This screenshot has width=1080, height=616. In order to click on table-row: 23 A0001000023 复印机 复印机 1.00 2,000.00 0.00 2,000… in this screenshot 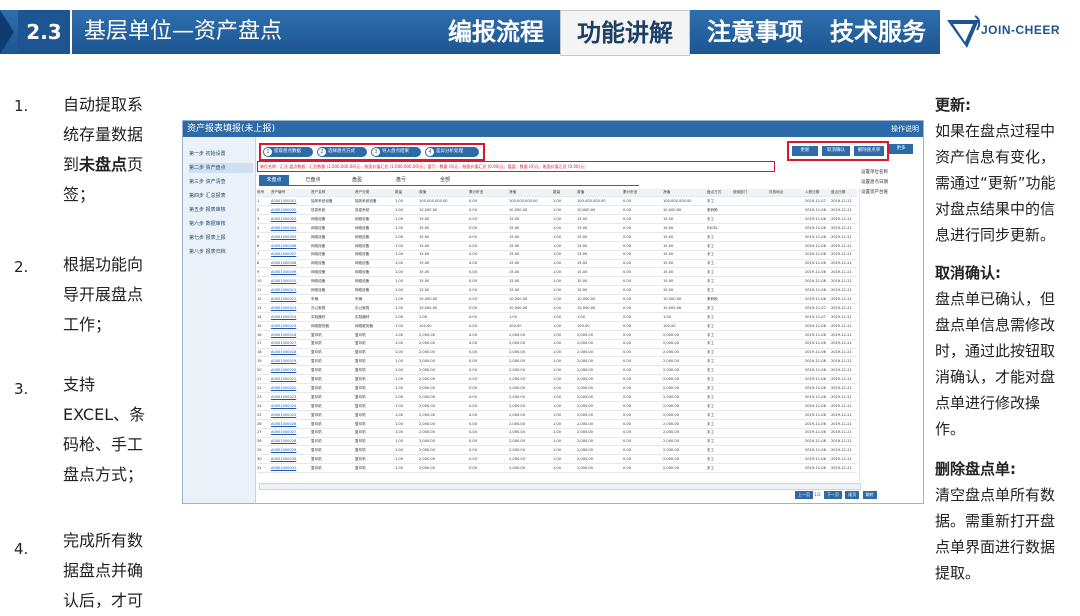, I will do `click(557, 398)`.